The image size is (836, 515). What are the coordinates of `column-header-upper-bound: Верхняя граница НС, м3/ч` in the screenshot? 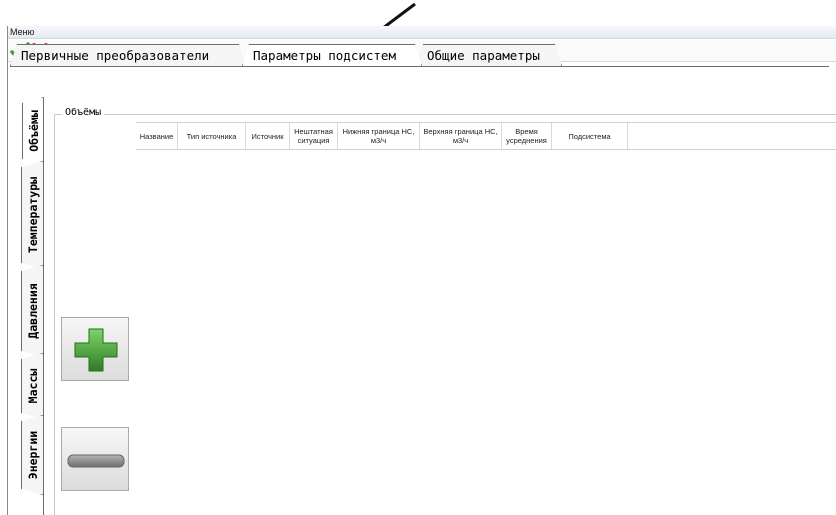 It's located at (461, 136).